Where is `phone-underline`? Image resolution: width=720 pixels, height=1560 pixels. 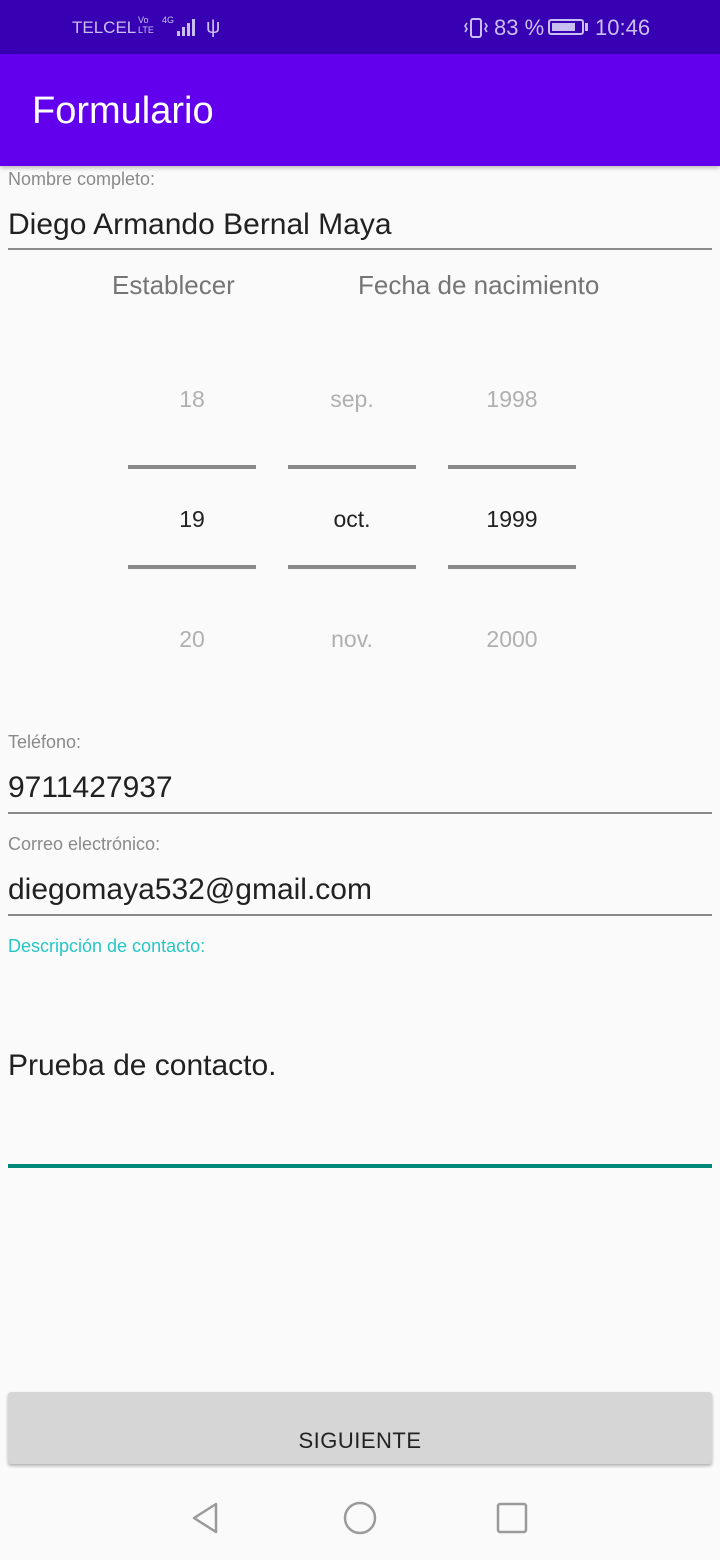
phone-underline is located at coordinates (360, 813).